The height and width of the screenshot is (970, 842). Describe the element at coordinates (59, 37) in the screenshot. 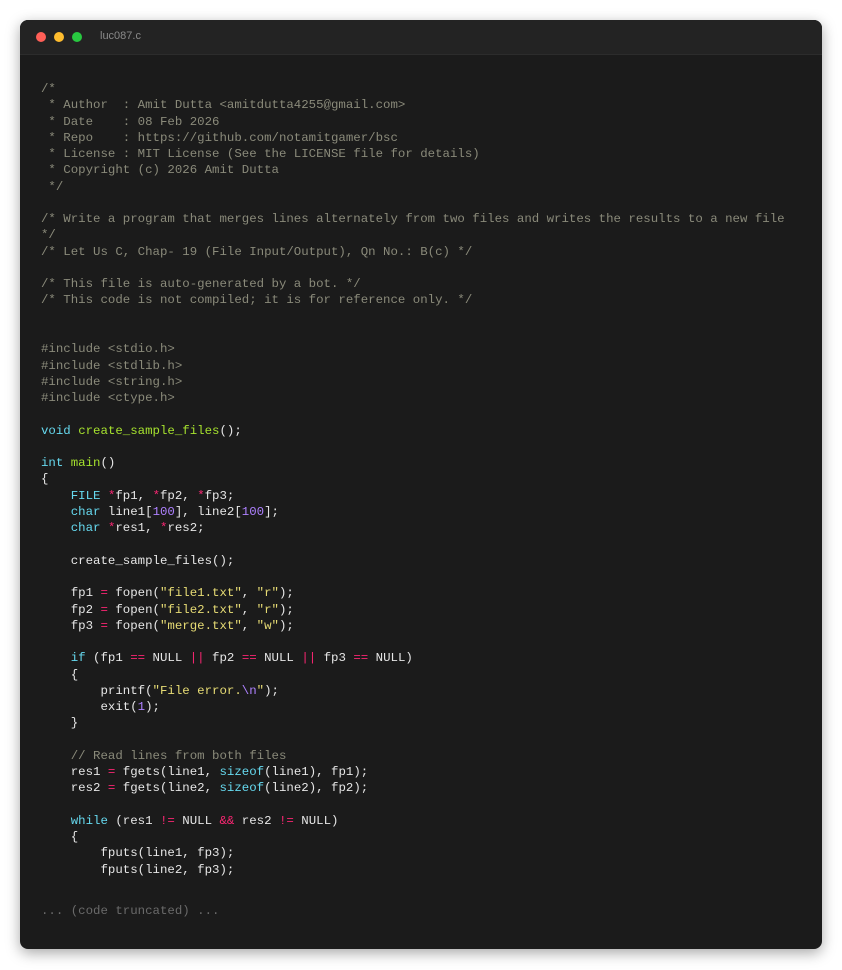

I see `minimize-window-button` at that location.